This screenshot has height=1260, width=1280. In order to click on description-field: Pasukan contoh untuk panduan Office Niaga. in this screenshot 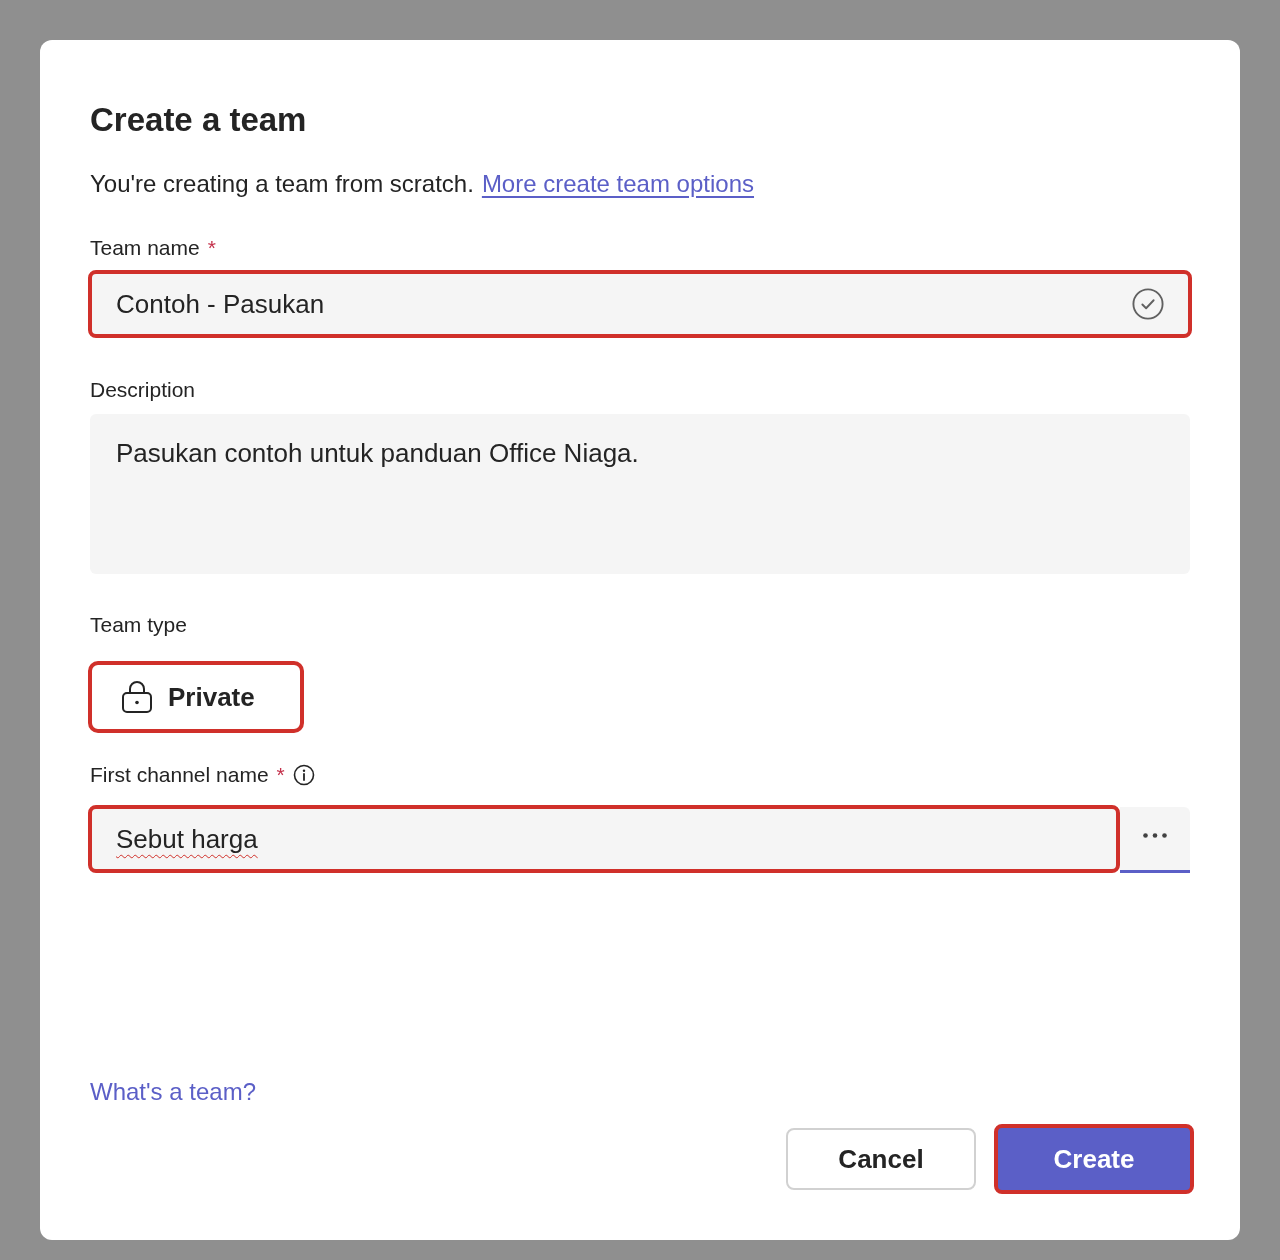, I will do `click(640, 494)`.